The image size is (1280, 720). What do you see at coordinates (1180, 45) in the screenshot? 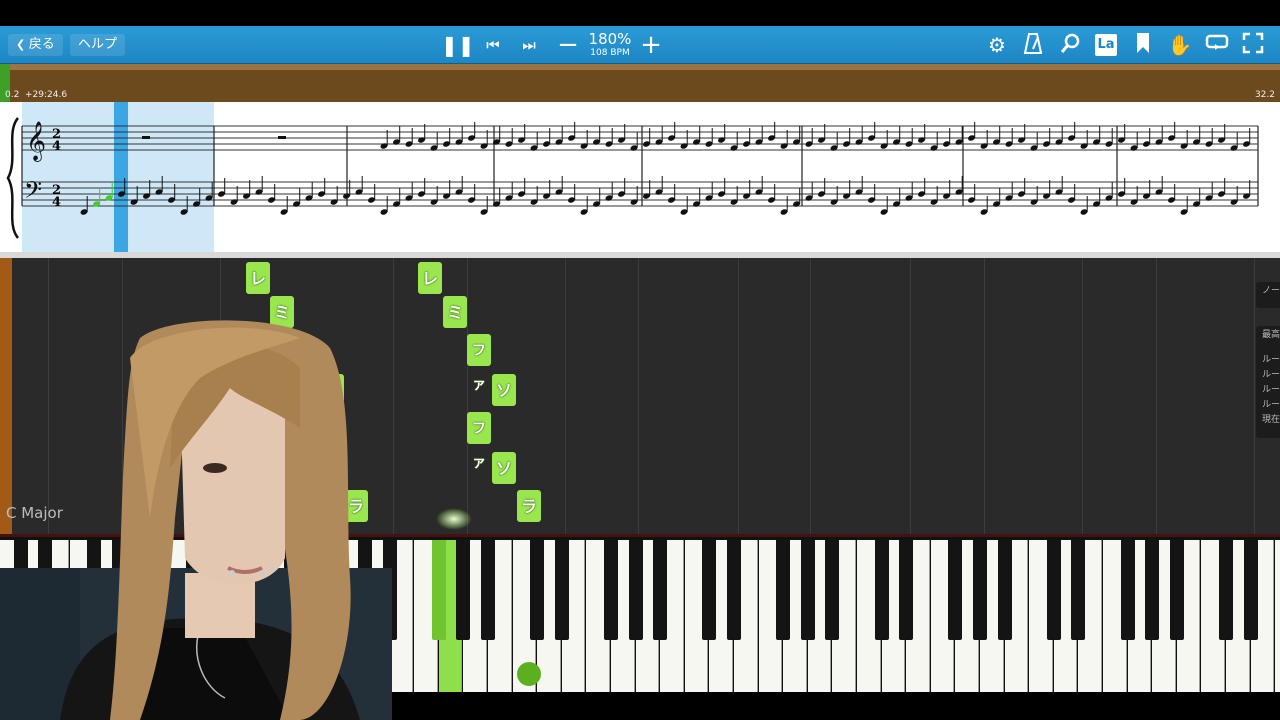
I see `hand-icon: ✋` at bounding box center [1180, 45].